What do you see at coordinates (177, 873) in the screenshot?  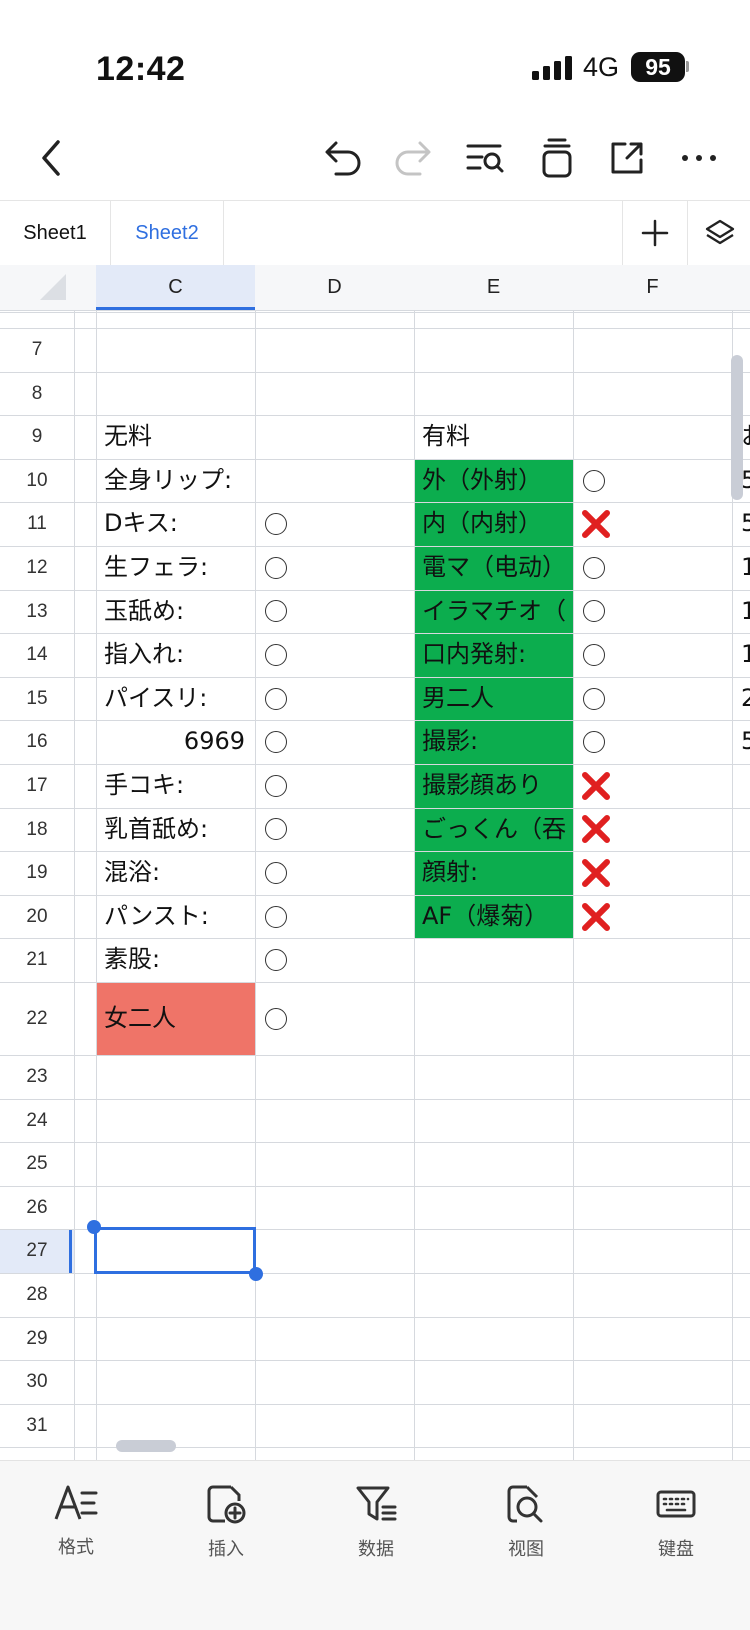 I see `free-item-label: 混浴:` at bounding box center [177, 873].